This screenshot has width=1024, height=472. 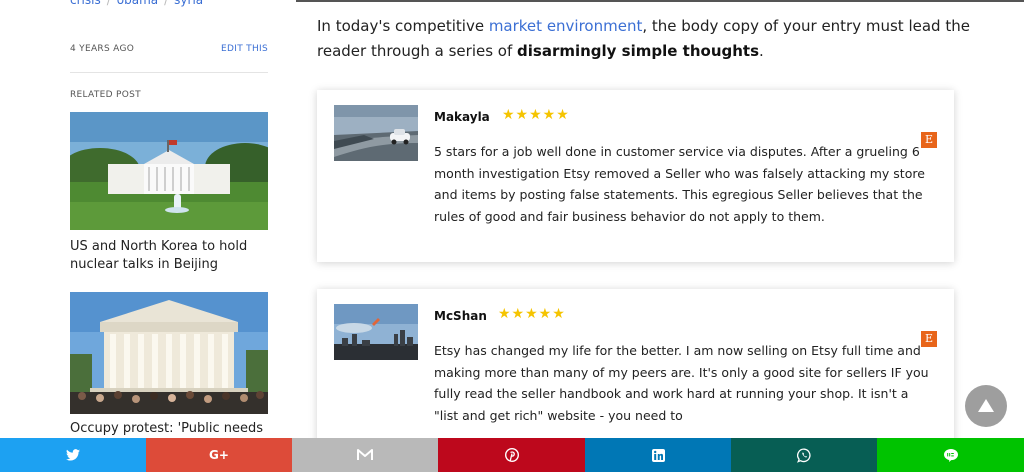 What do you see at coordinates (403, 26) in the screenshot?
I see `intro-text: In today's competitive` at bounding box center [403, 26].